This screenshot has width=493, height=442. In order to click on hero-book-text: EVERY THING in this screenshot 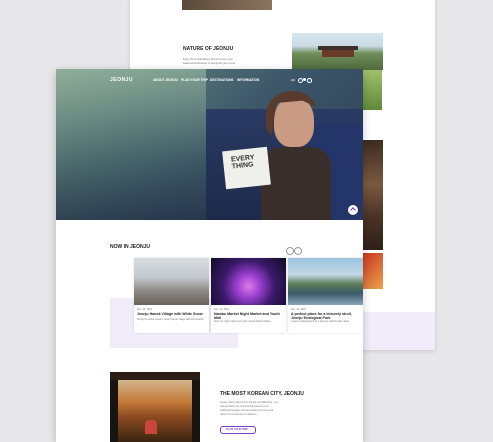, I will do `click(242, 162)`.